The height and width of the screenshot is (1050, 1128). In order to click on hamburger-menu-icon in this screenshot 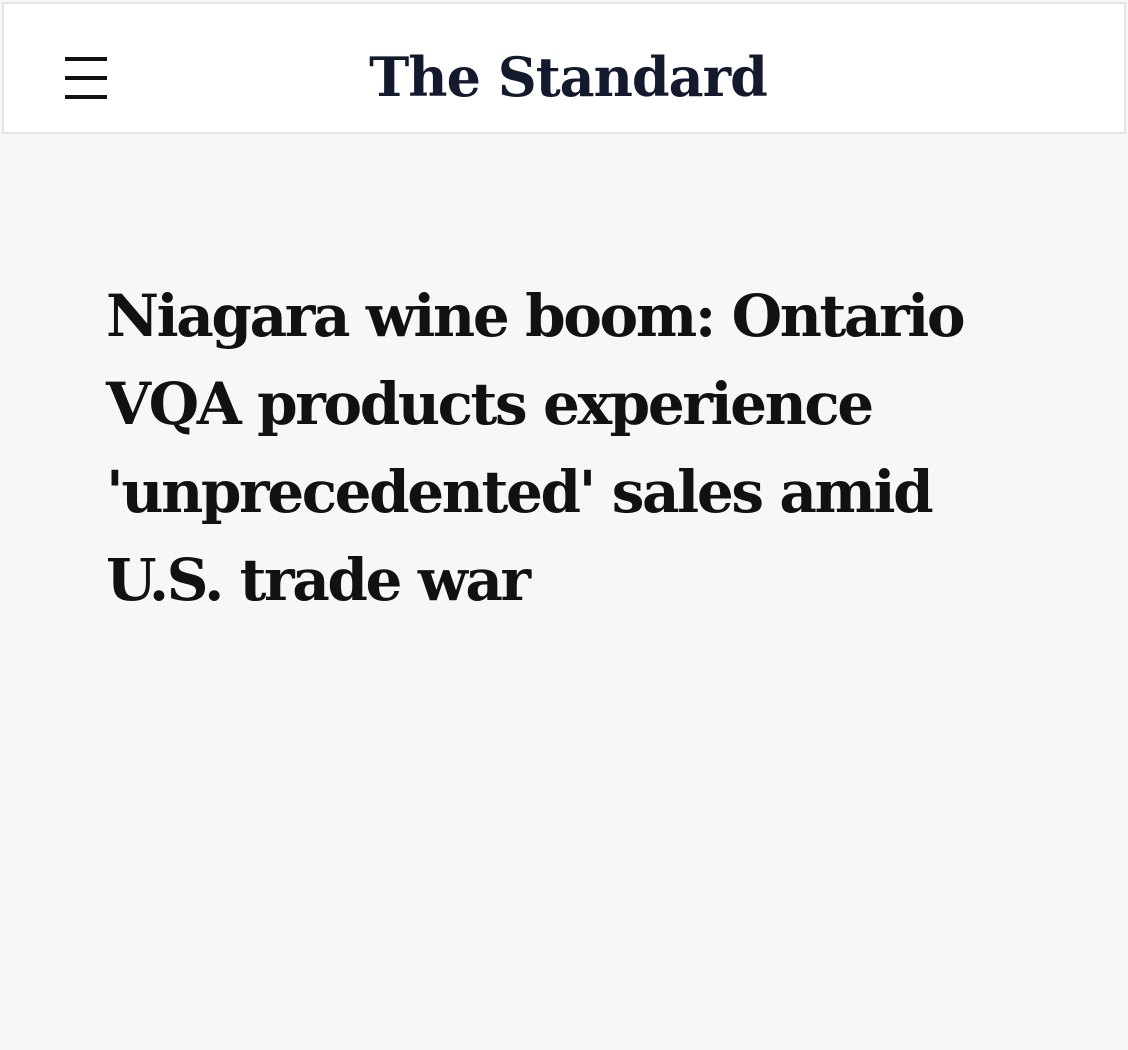, I will do `click(86, 78)`.